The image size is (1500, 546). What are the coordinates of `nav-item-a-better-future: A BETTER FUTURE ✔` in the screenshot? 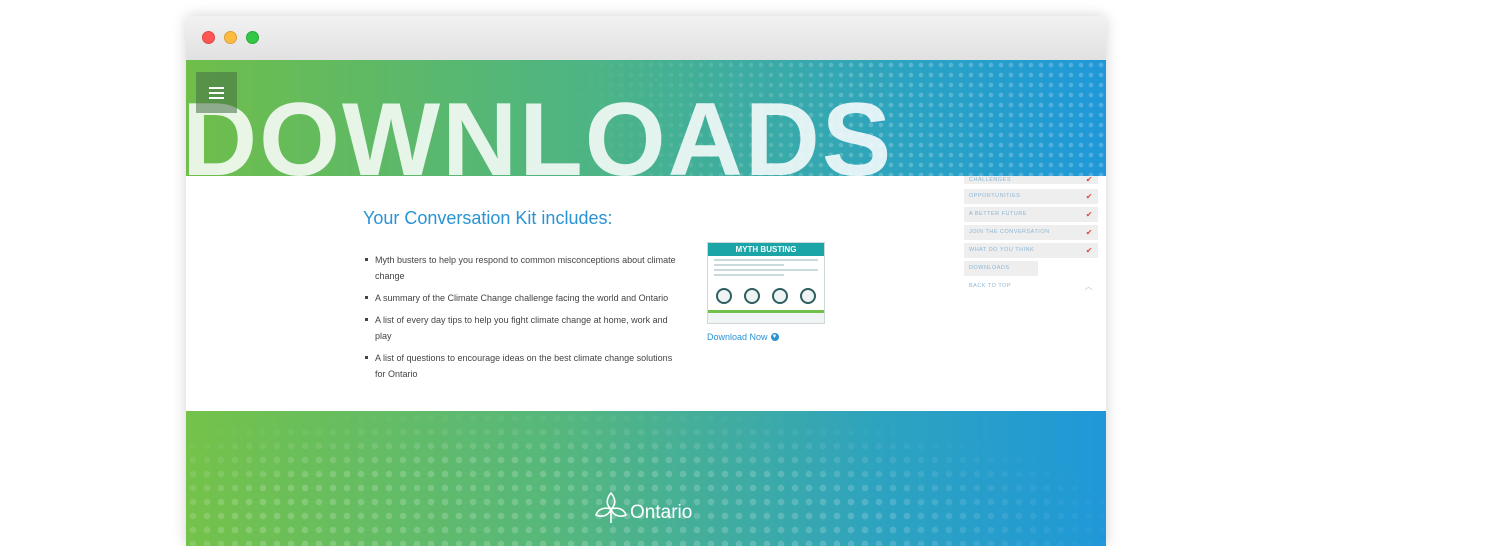 It's located at (1031, 214).